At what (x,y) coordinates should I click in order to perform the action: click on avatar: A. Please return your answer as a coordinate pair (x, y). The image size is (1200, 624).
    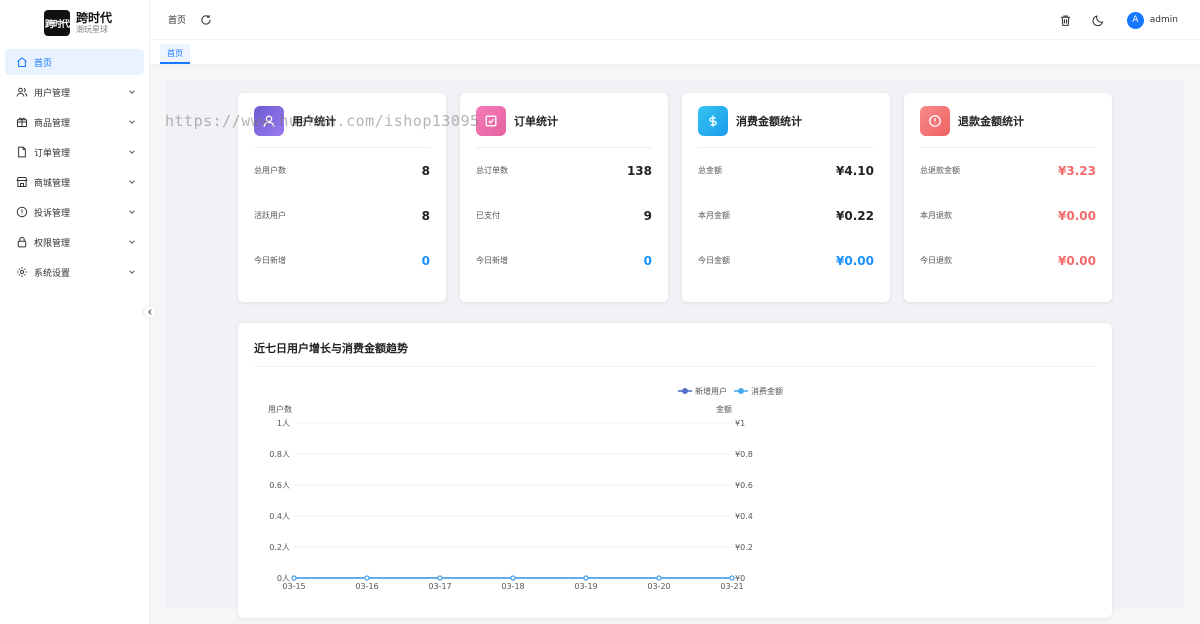
    Looking at the image, I should click on (1135, 20).